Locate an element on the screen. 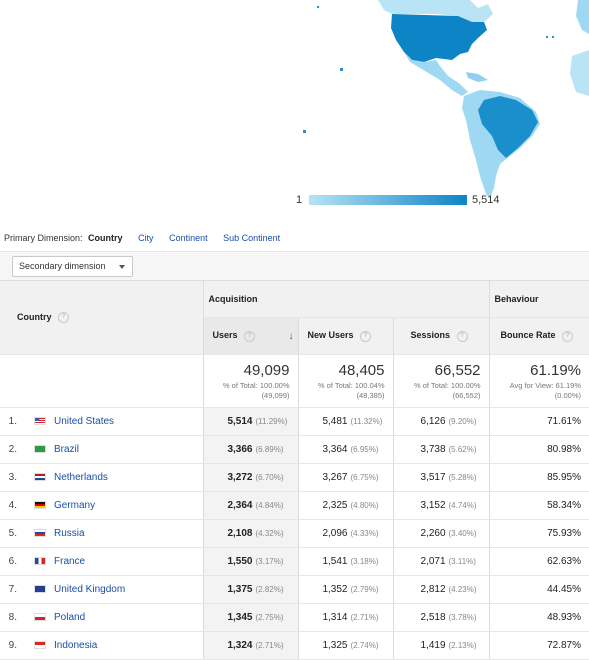 This screenshot has height=660, width=589. sessions-percent: (3.40%) is located at coordinates (462, 533).